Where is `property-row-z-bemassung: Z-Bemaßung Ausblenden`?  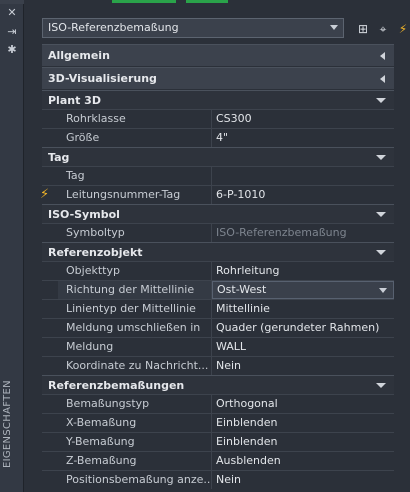
property-row-z-bemassung: Z-Bemaßung Ausblenden is located at coordinates (218, 460).